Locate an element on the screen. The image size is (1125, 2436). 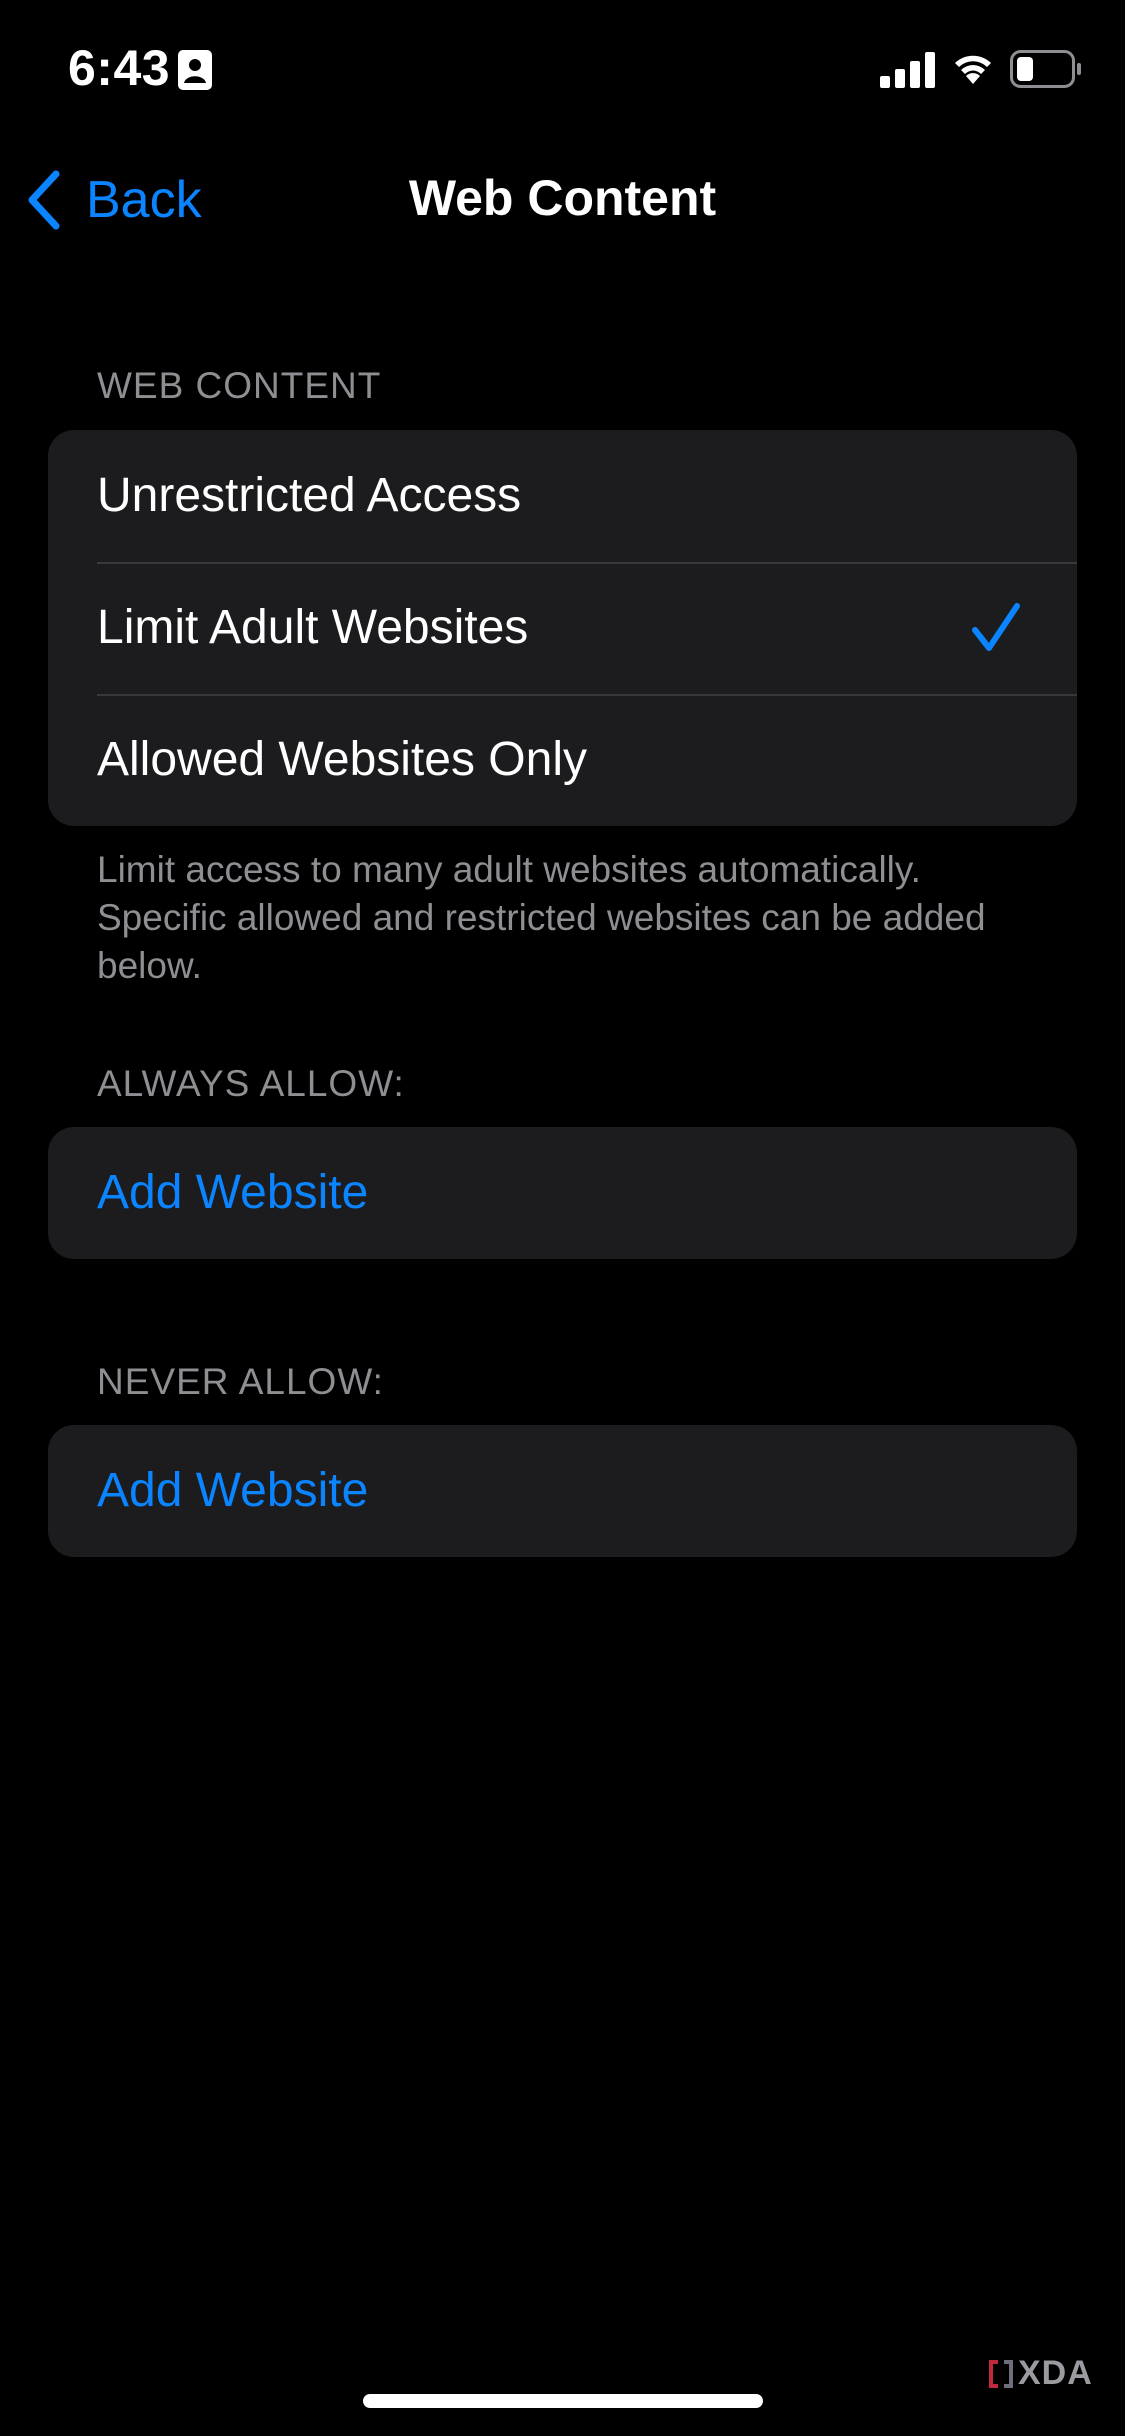
chevron-left-icon is located at coordinates (44, 200).